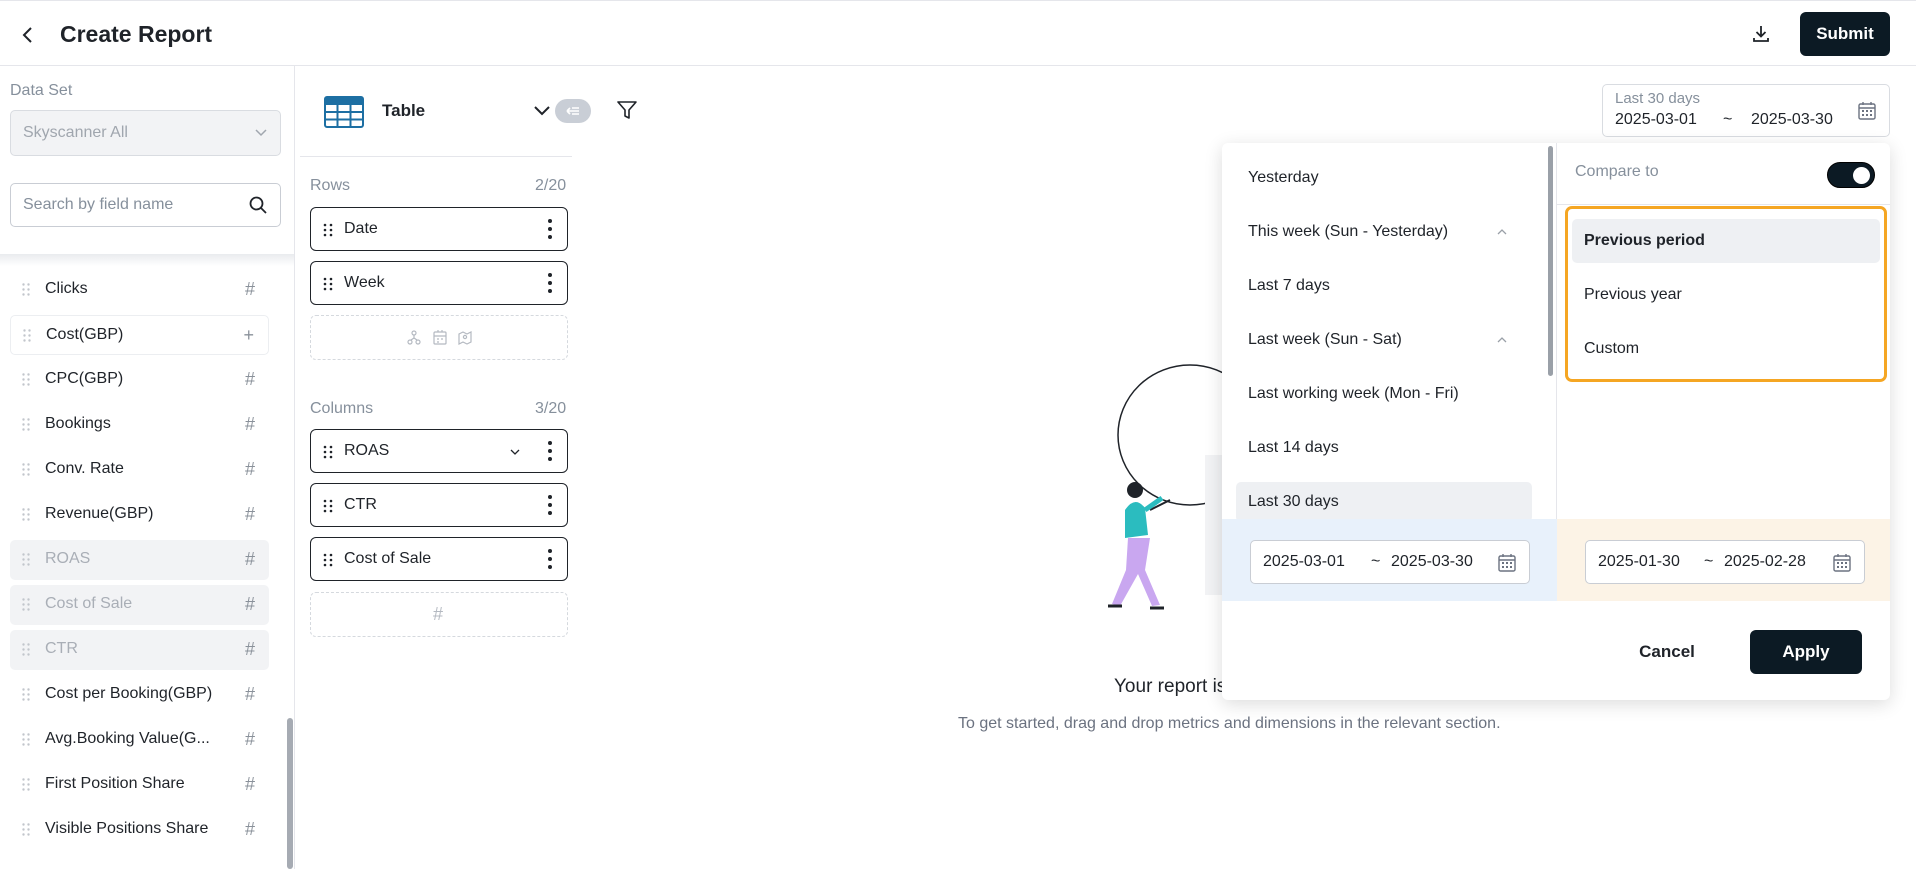 Image resolution: width=1916 pixels, height=869 pixels. What do you see at coordinates (627, 110) in the screenshot?
I see `filter-icon` at bounding box center [627, 110].